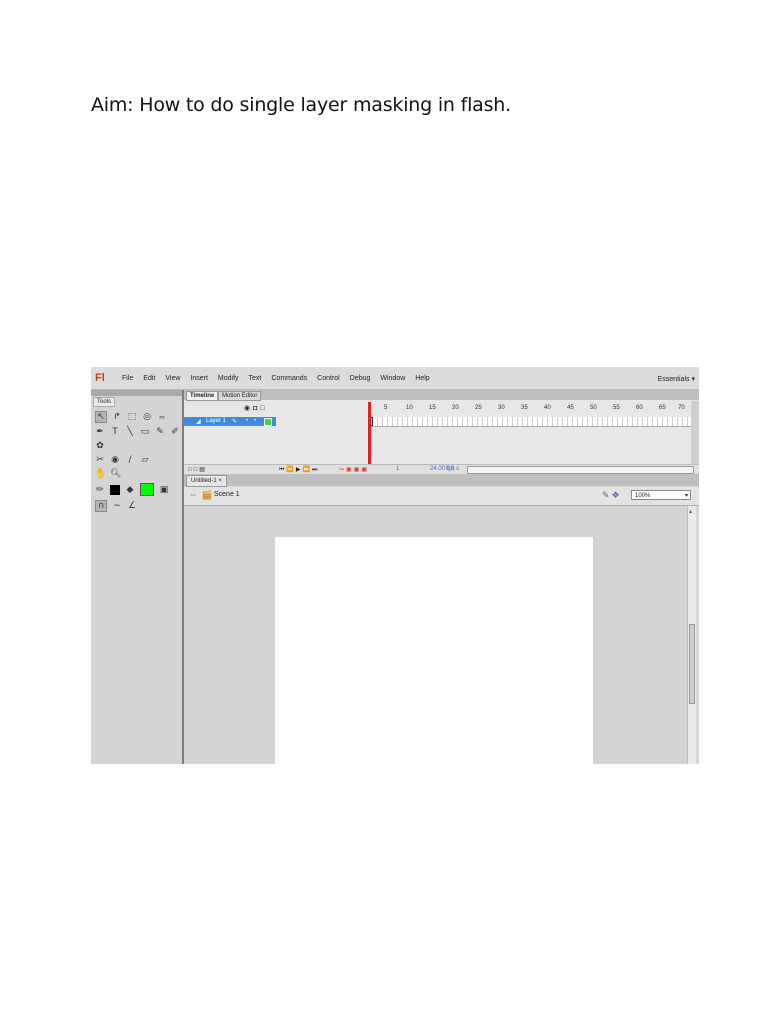 The height and width of the screenshot is (1024, 768). I want to click on lasso-tool-icon: ₘ, so click(162, 417).